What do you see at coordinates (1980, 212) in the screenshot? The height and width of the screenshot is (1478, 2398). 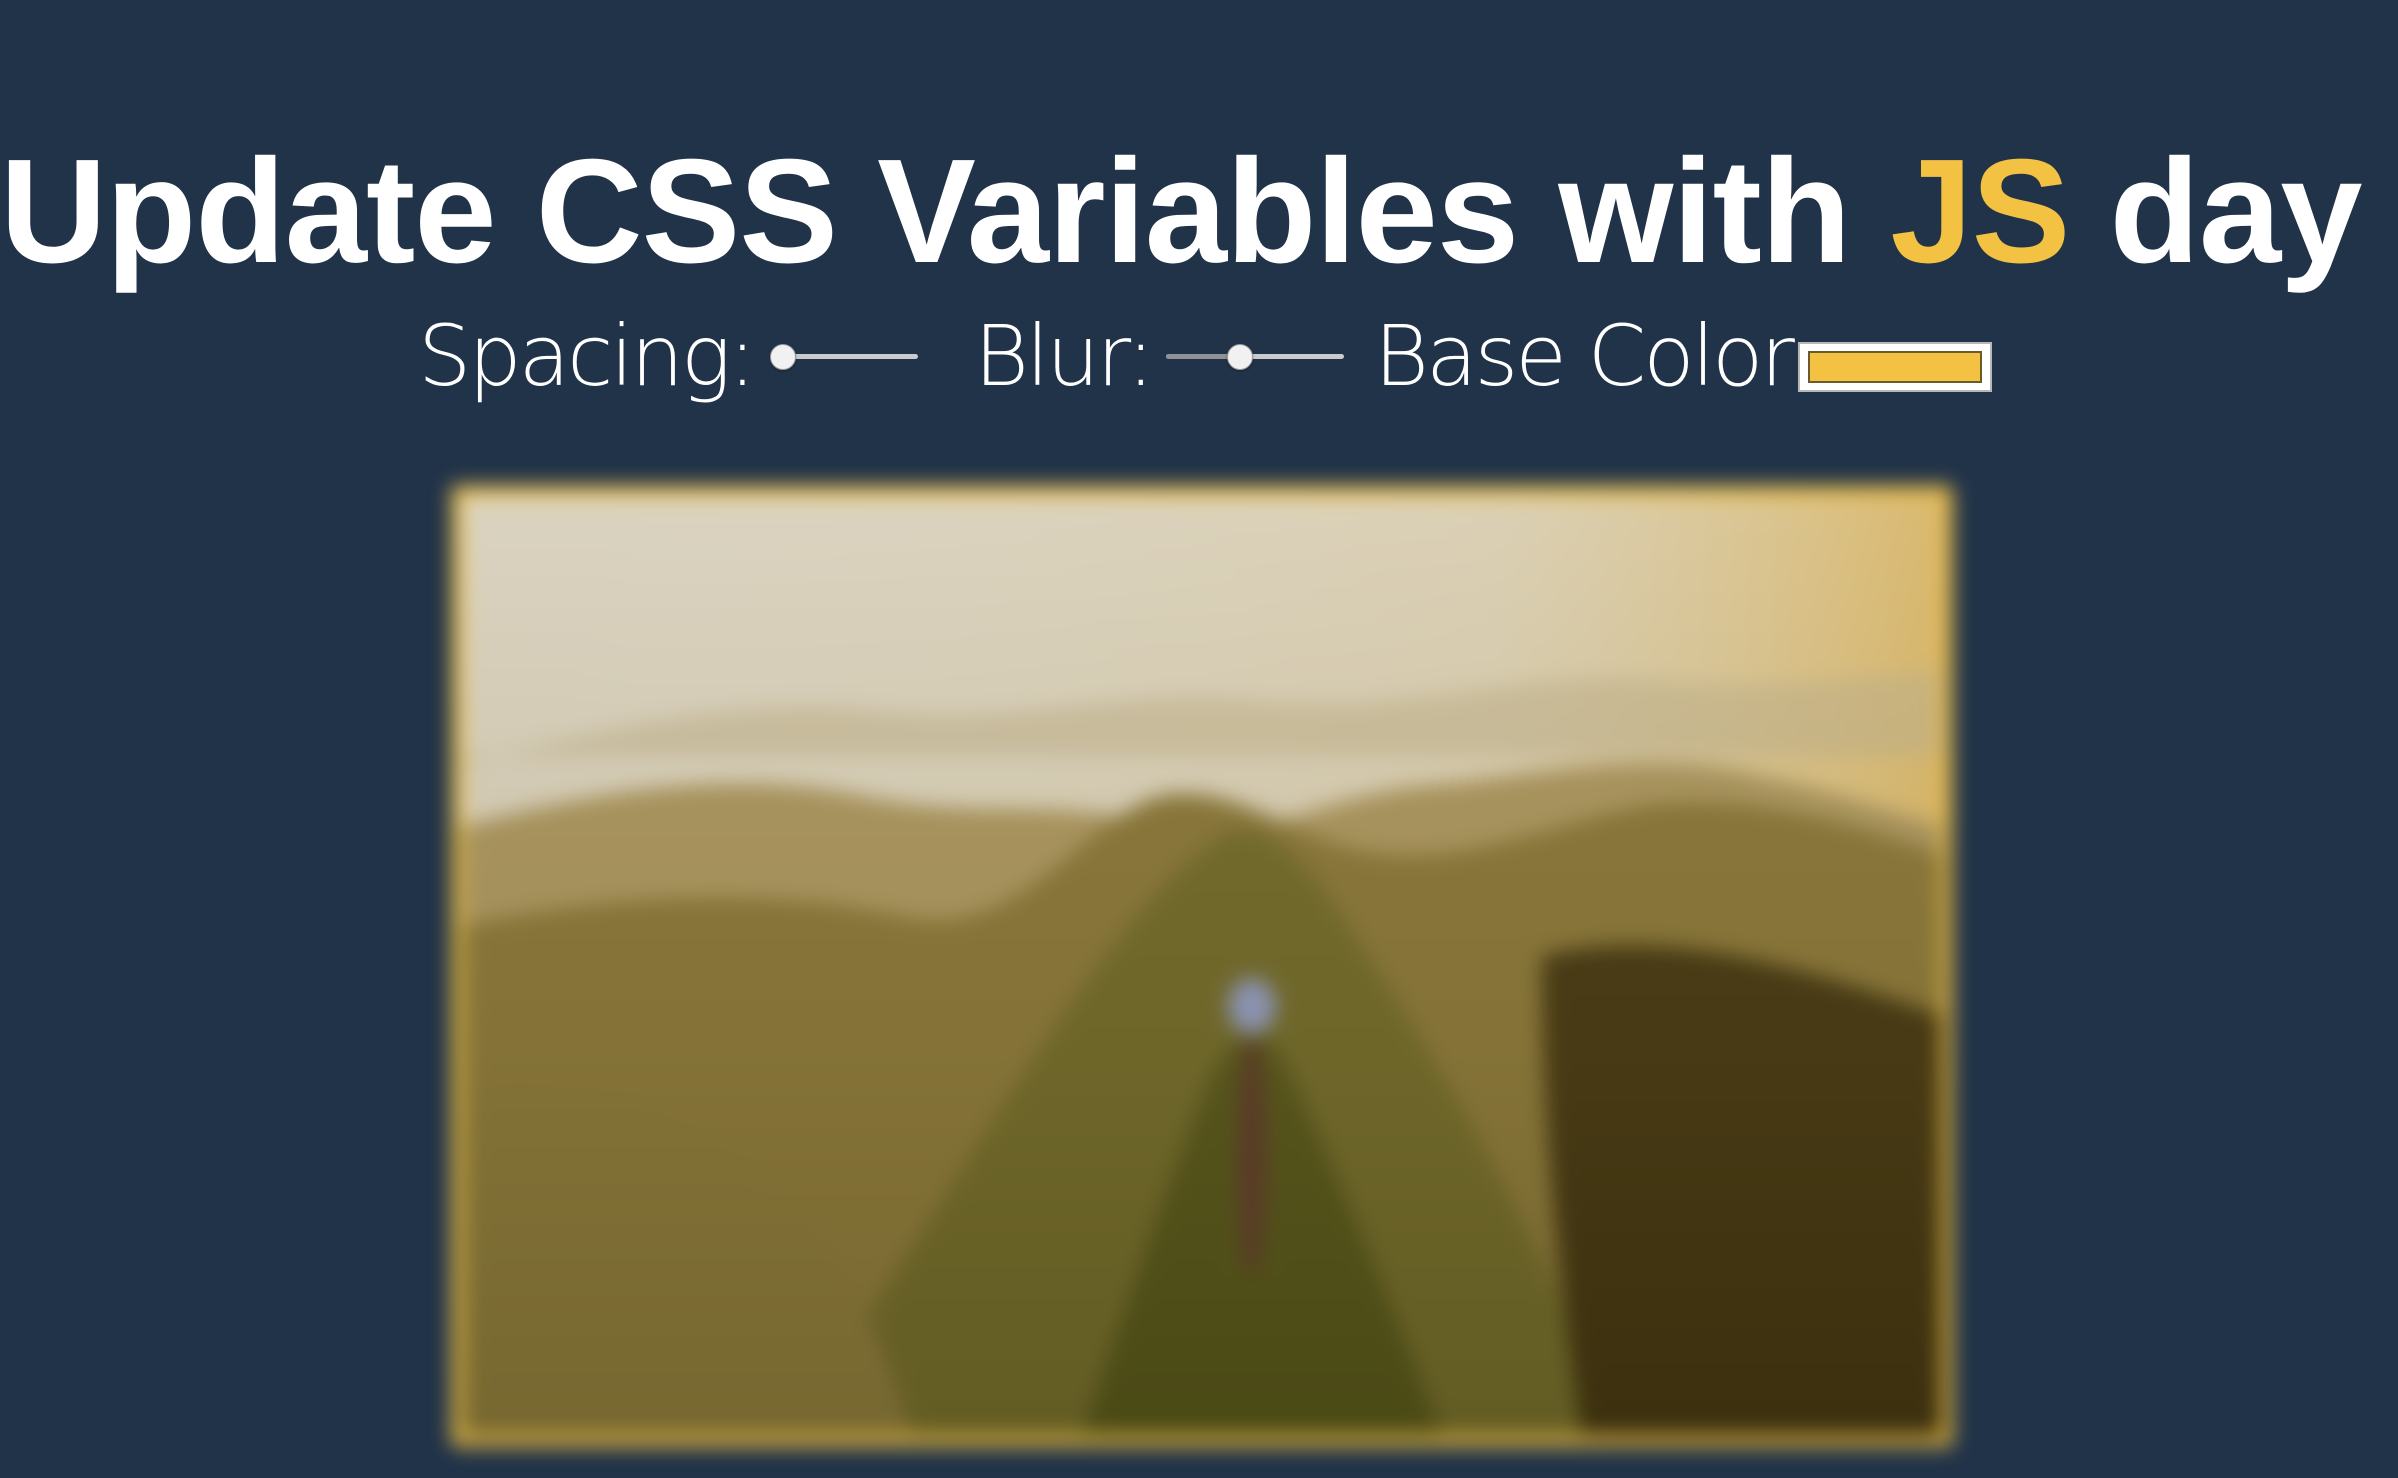 I see `title-highlight-js: JS` at bounding box center [1980, 212].